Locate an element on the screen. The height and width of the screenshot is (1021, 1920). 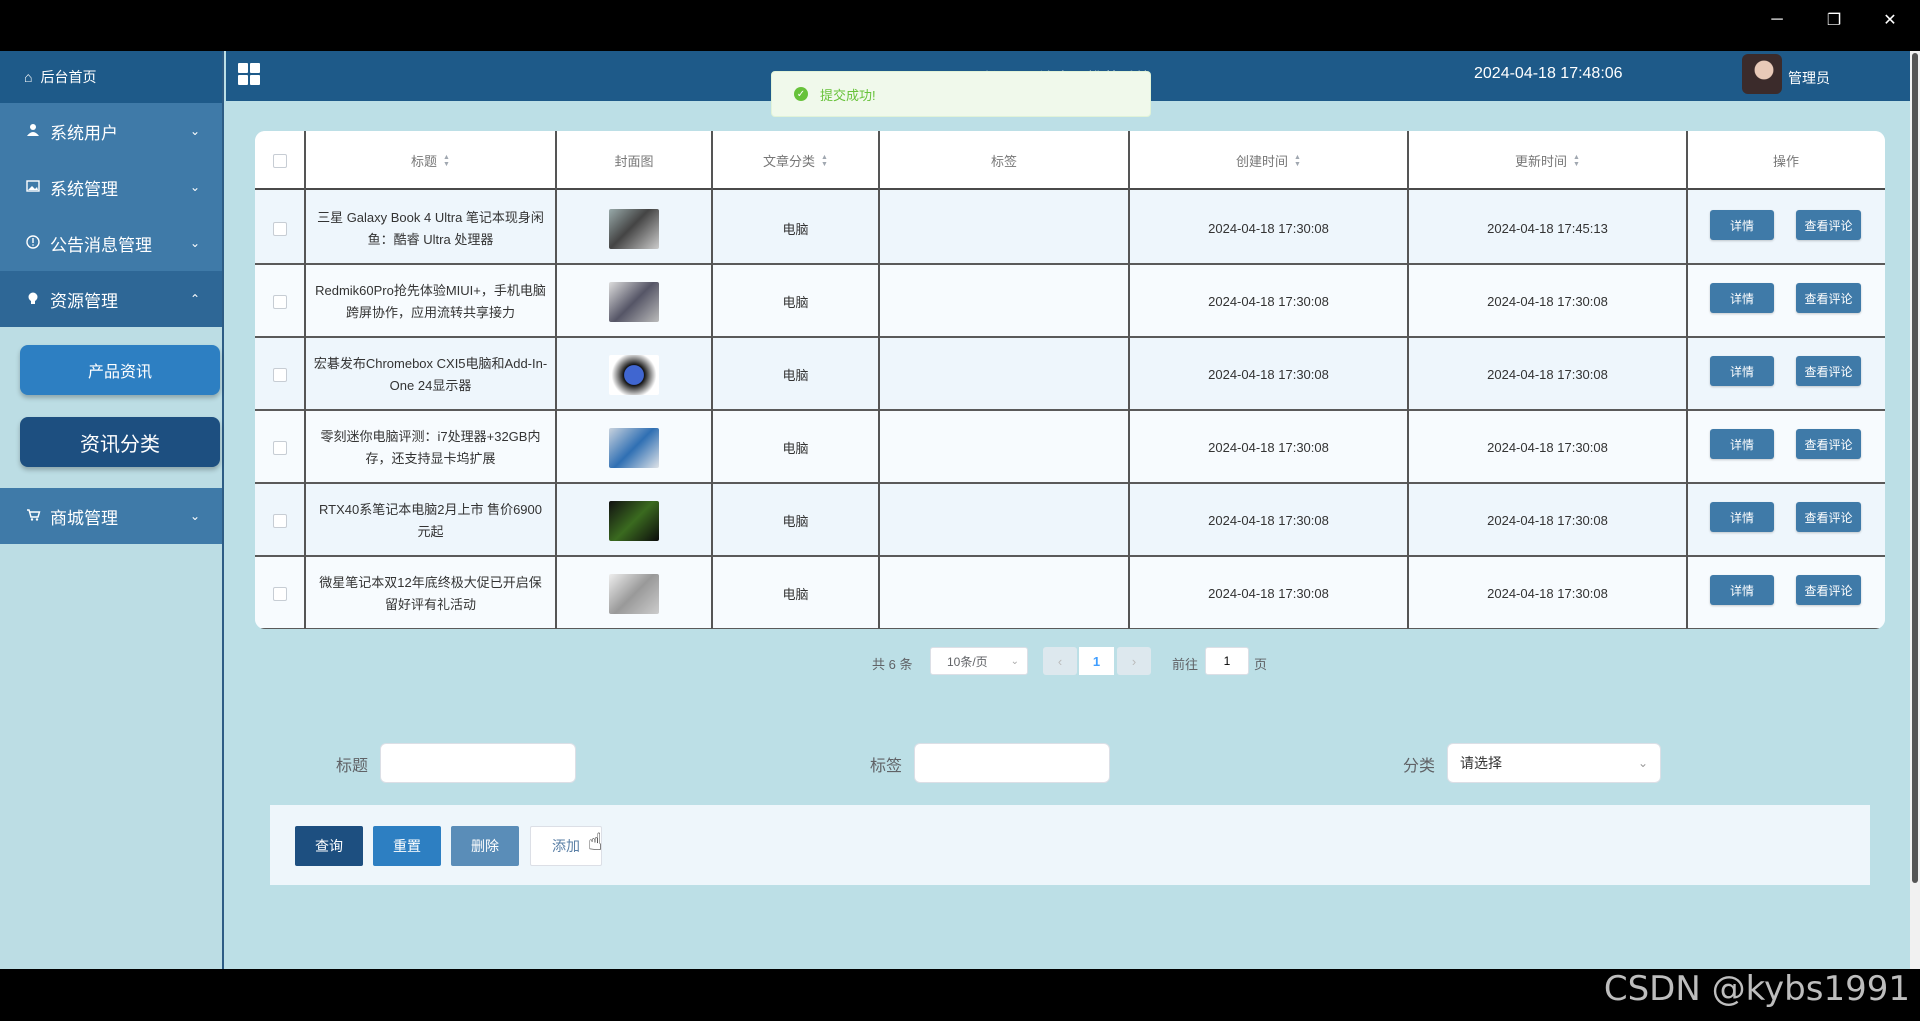
sidebar-item-label: 资源管理 is located at coordinates (84, 301).